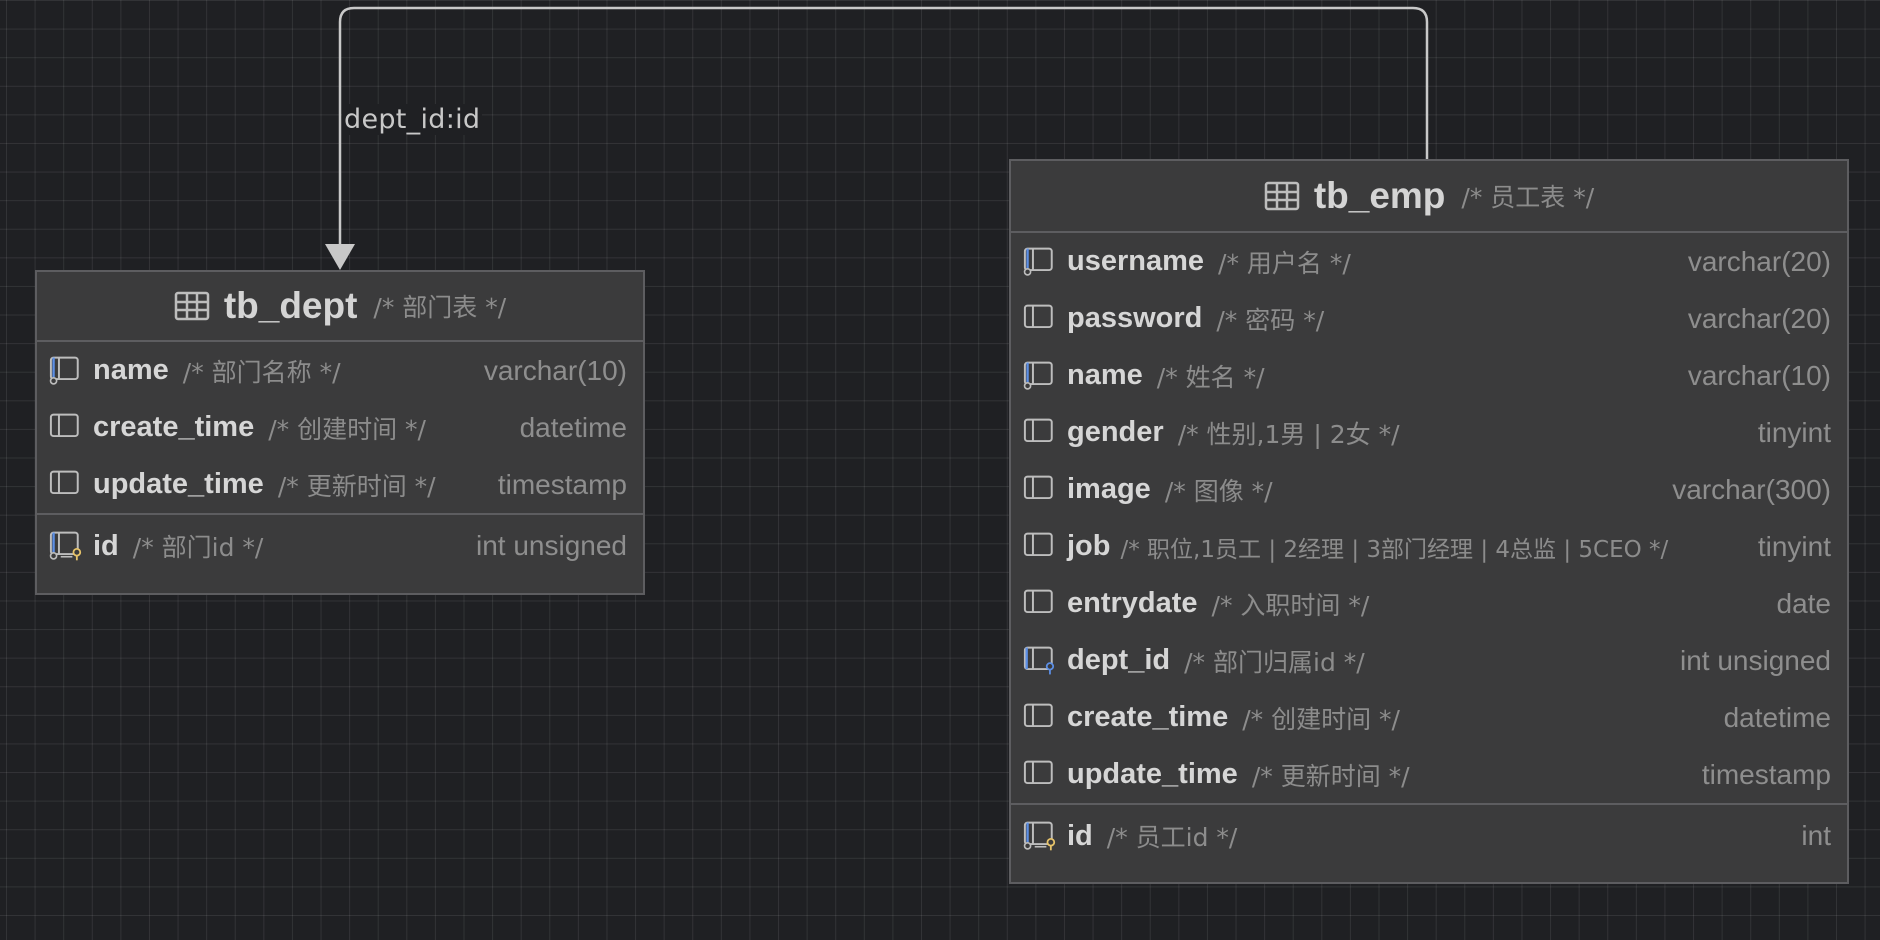 The image size is (1880, 940). I want to click on column-row-name: name /* 部门名称 */ varchar(10), so click(340, 370).